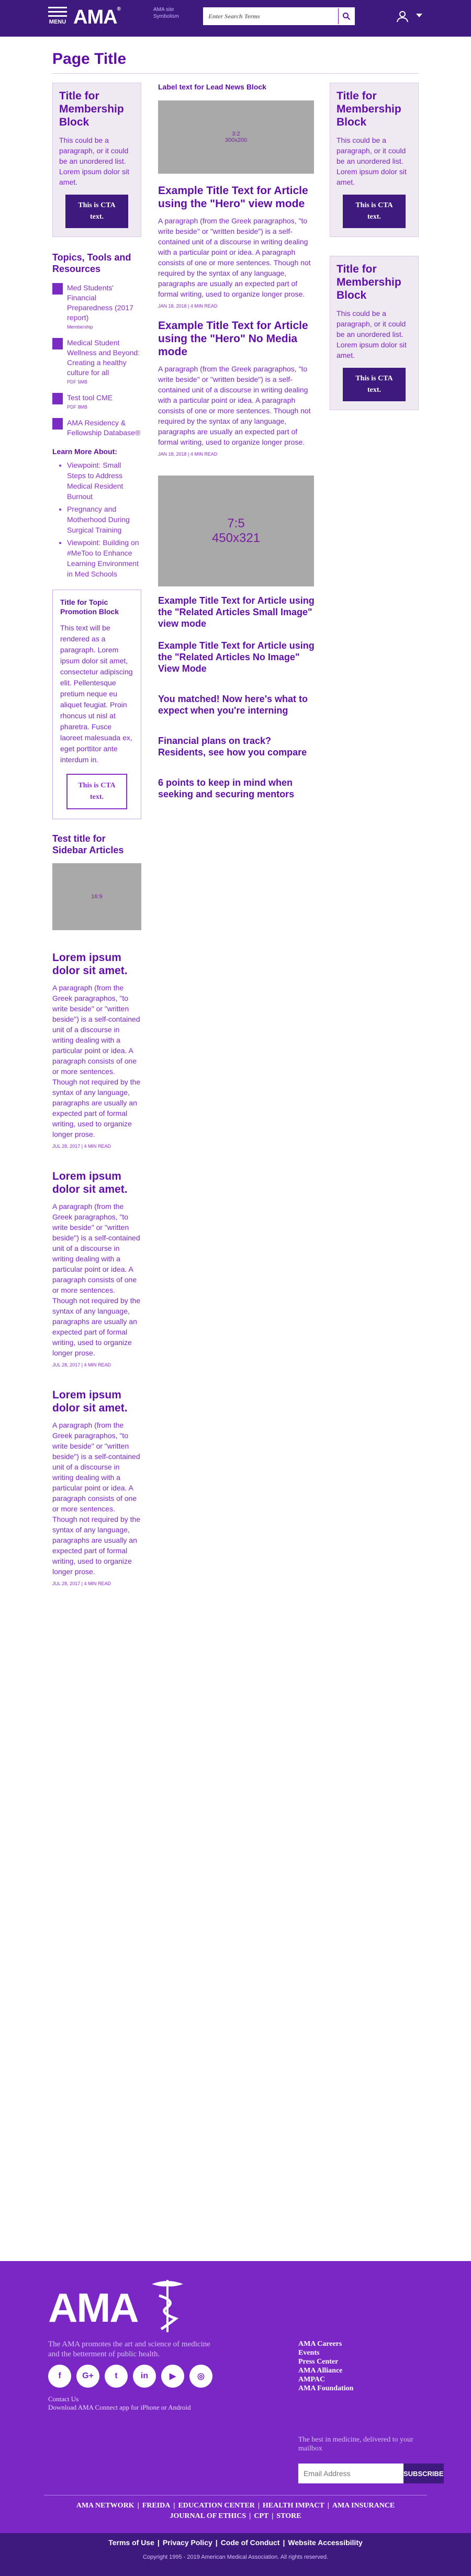 Image resolution: width=471 pixels, height=2576 pixels. Describe the element at coordinates (288, 2516) in the screenshot. I see `network-link: STORE` at that location.